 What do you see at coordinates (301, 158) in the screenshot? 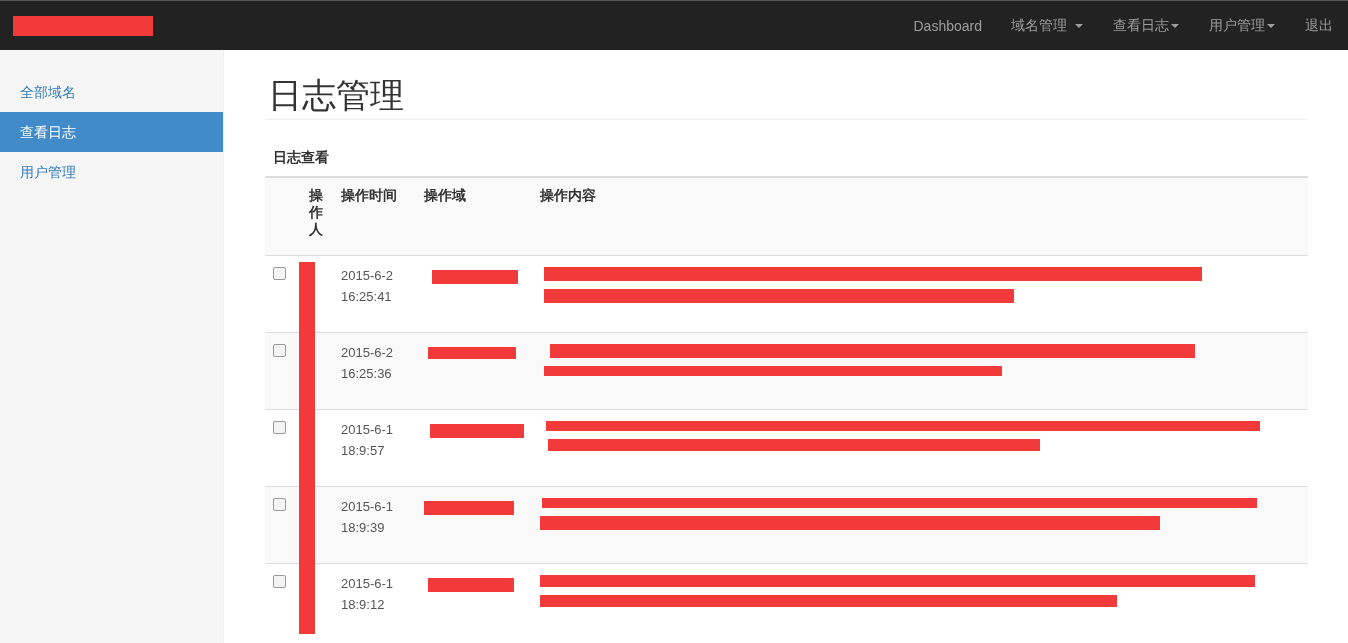
I see `section-title: 日志查看` at bounding box center [301, 158].